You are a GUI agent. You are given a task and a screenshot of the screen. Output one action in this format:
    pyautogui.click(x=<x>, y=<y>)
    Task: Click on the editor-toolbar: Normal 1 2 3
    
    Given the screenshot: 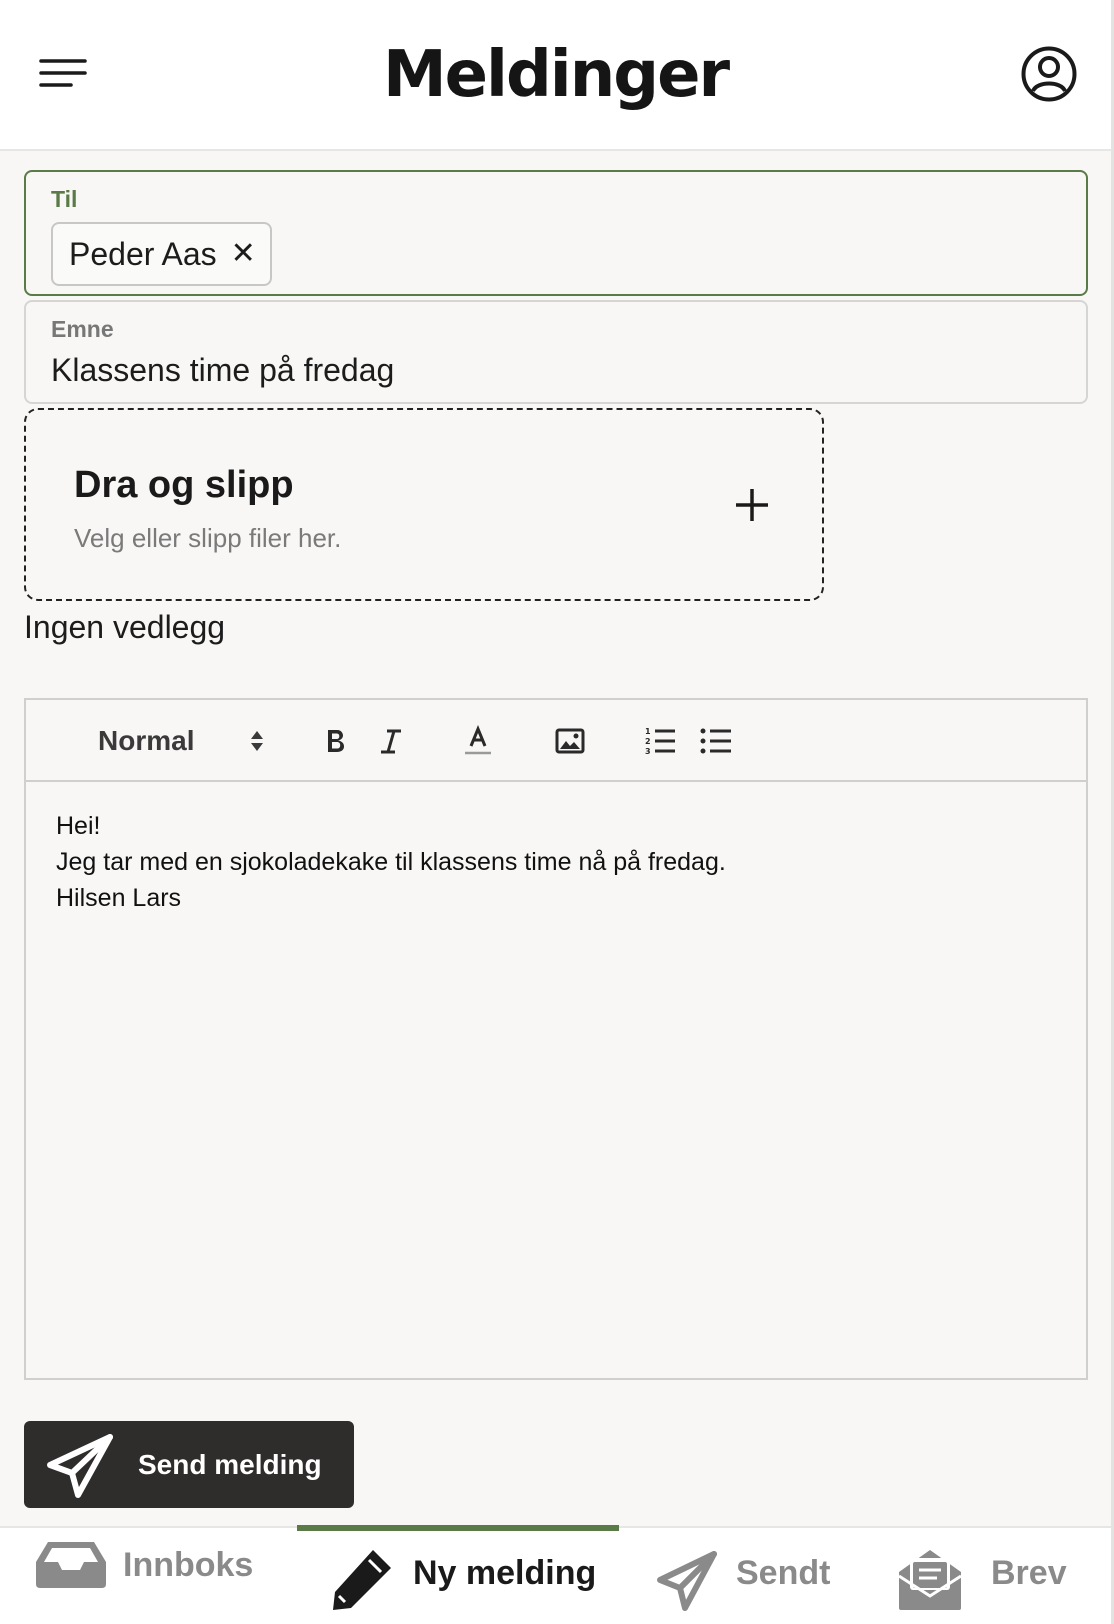 What is the action you would take?
    pyautogui.click(x=556, y=741)
    